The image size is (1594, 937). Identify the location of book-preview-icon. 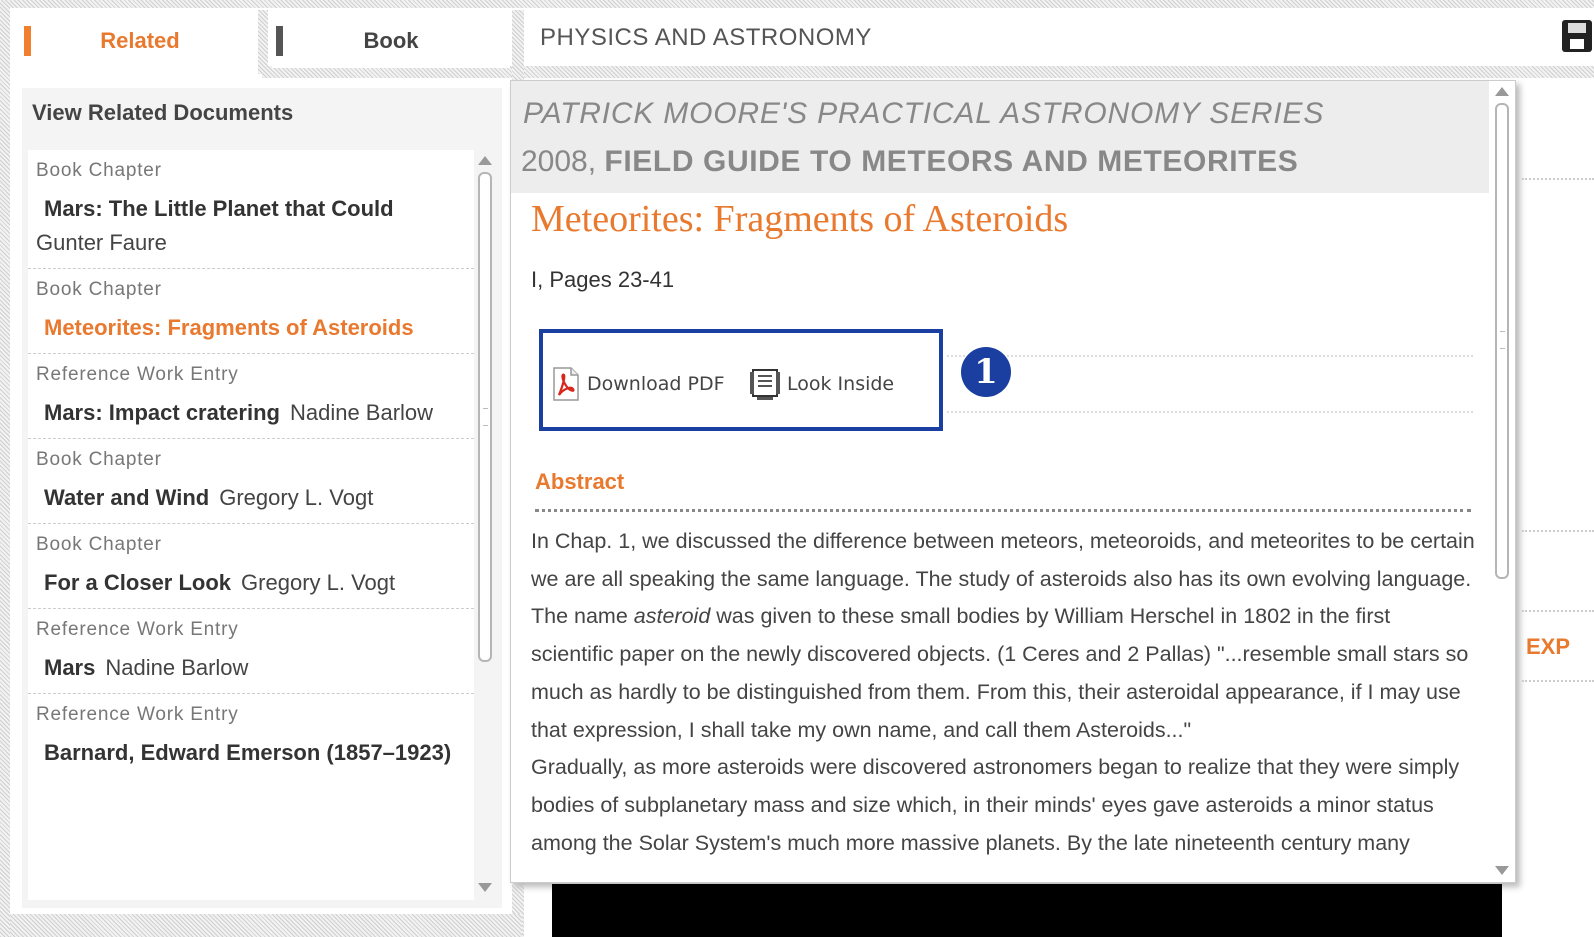
(765, 384).